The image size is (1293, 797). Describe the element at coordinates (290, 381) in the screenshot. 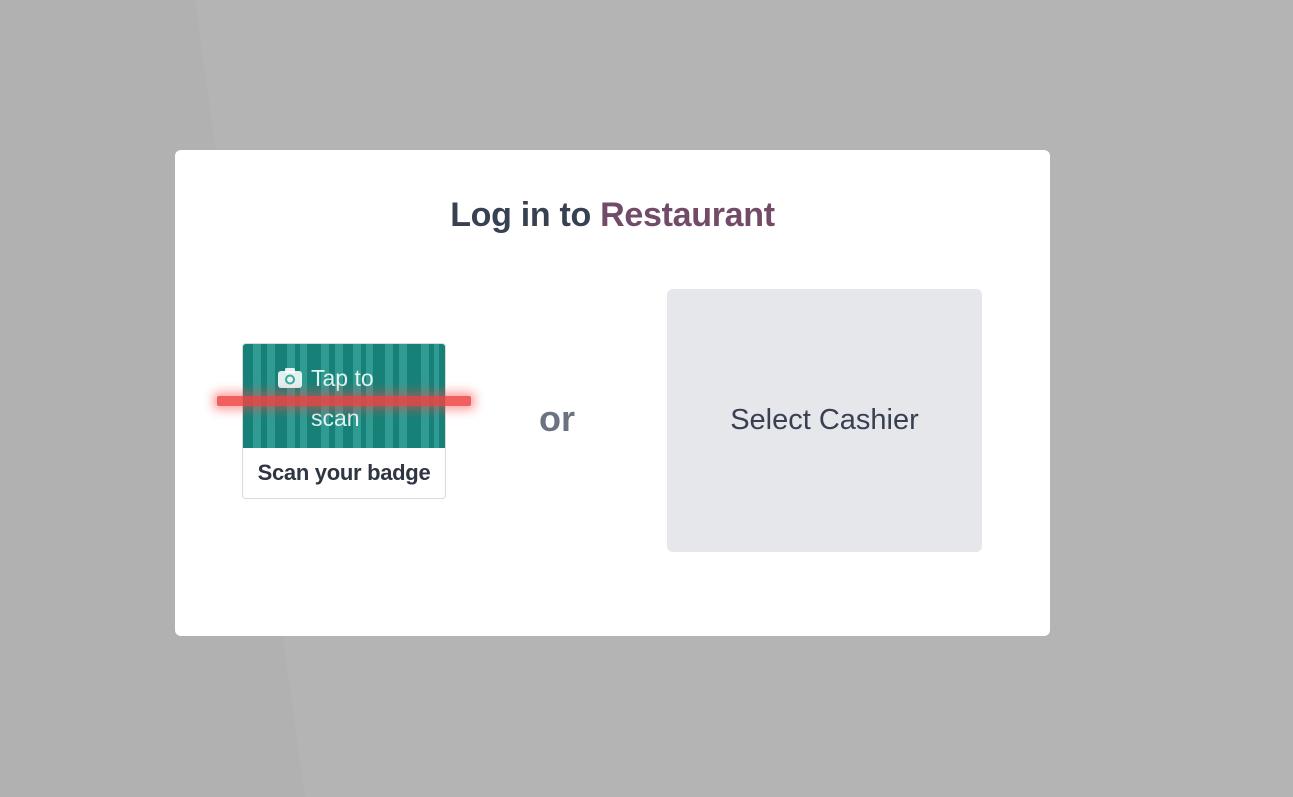

I see `camera-icon` at that location.